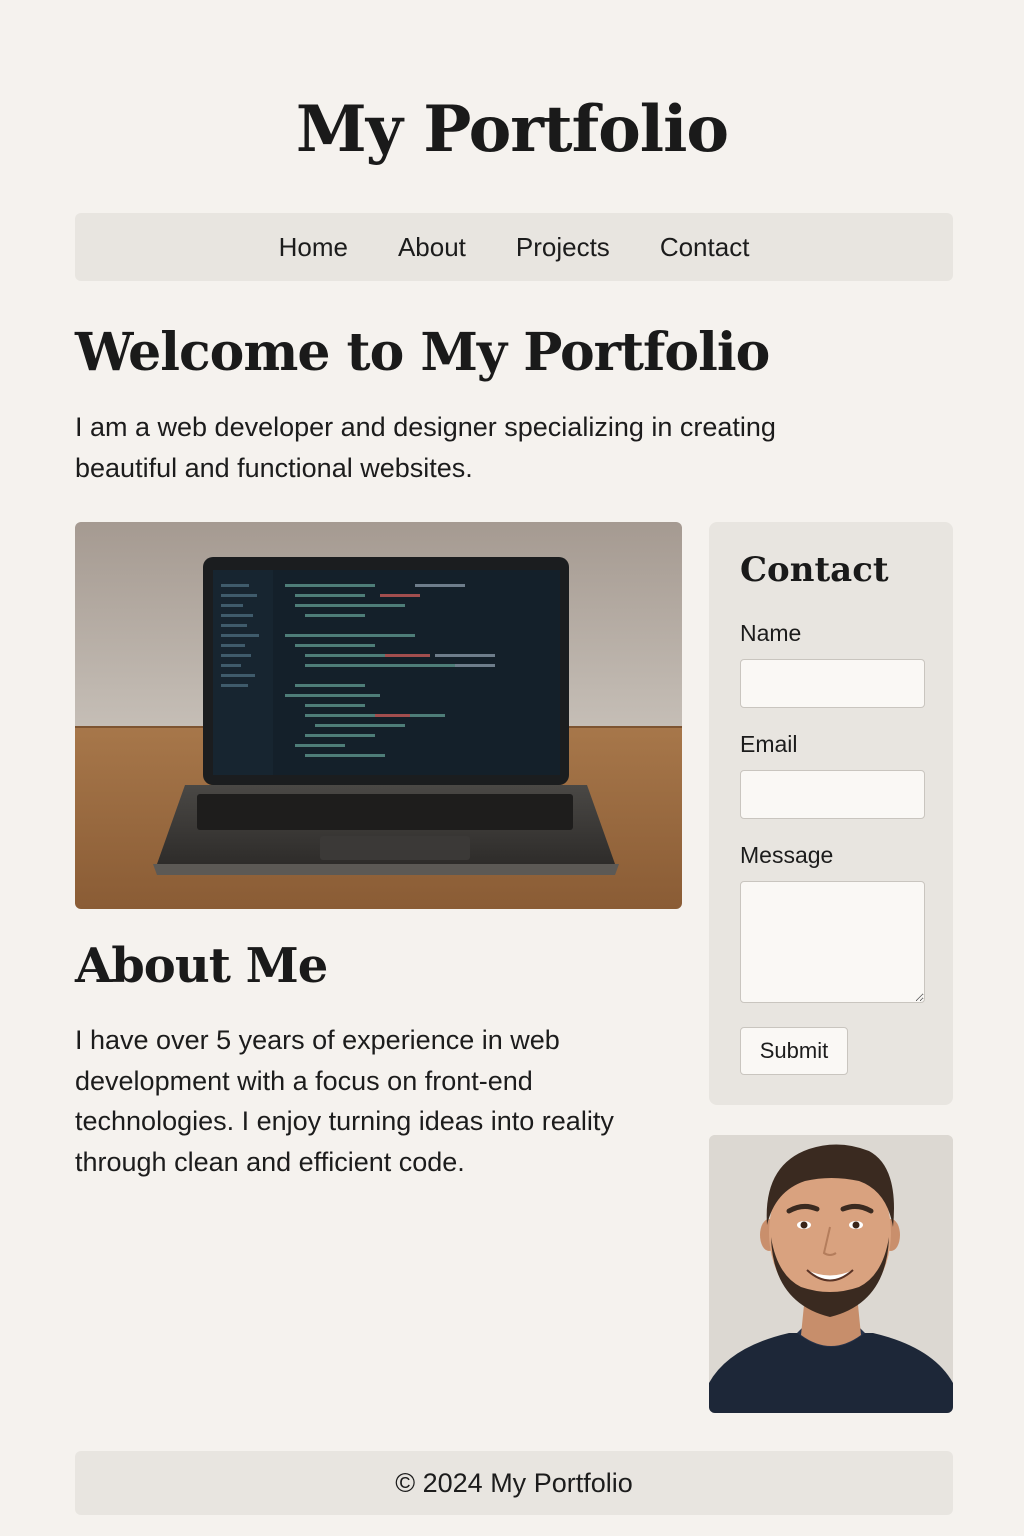 The width and height of the screenshot is (1024, 1536). Describe the element at coordinates (831, 1274) in the screenshot. I see `profile-photo` at that location.